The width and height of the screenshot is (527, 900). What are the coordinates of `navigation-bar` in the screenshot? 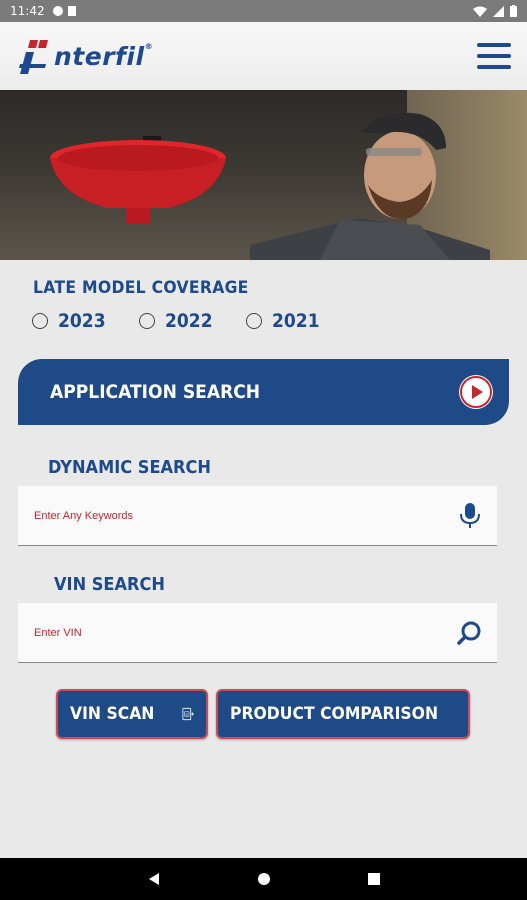 It's located at (263, 879).